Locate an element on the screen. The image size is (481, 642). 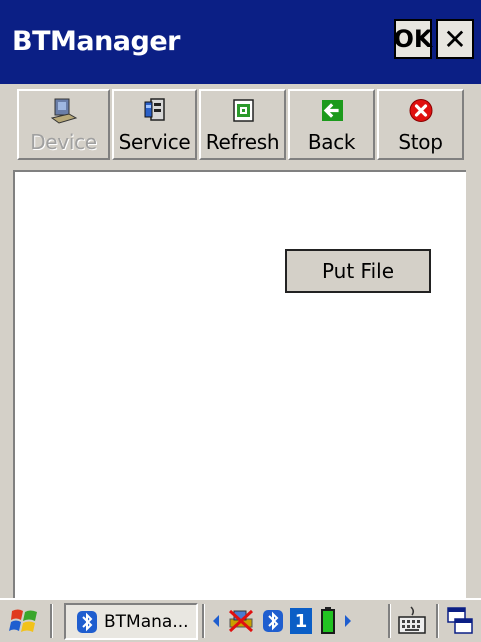
device-icon is located at coordinates (63, 111).